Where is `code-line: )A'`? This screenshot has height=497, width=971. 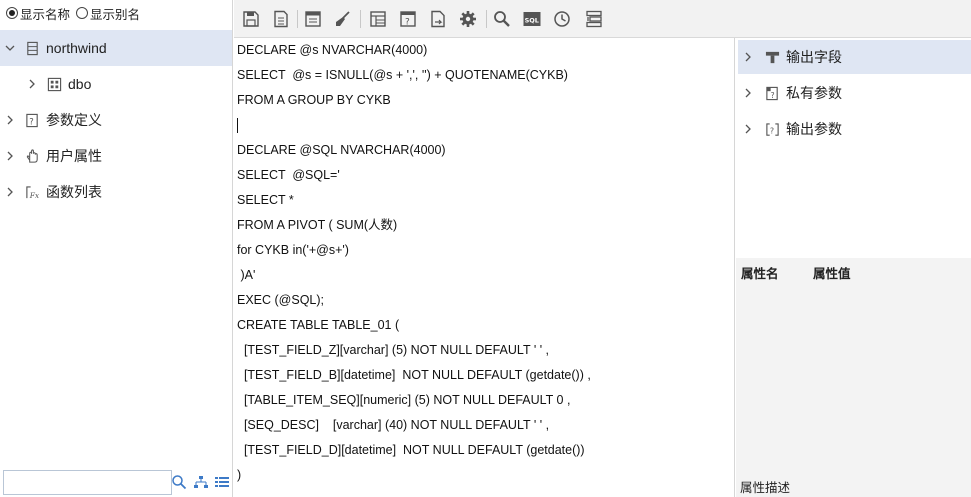 code-line: )A' is located at coordinates (246, 275).